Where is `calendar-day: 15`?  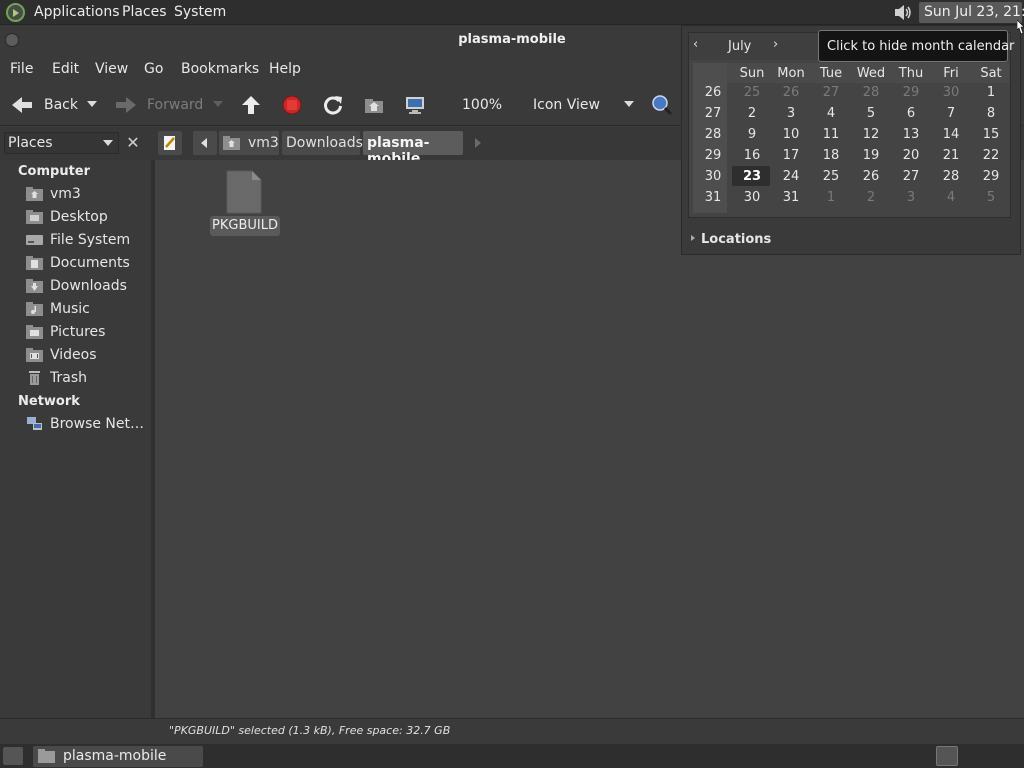 calendar-day: 15 is located at coordinates (991, 134).